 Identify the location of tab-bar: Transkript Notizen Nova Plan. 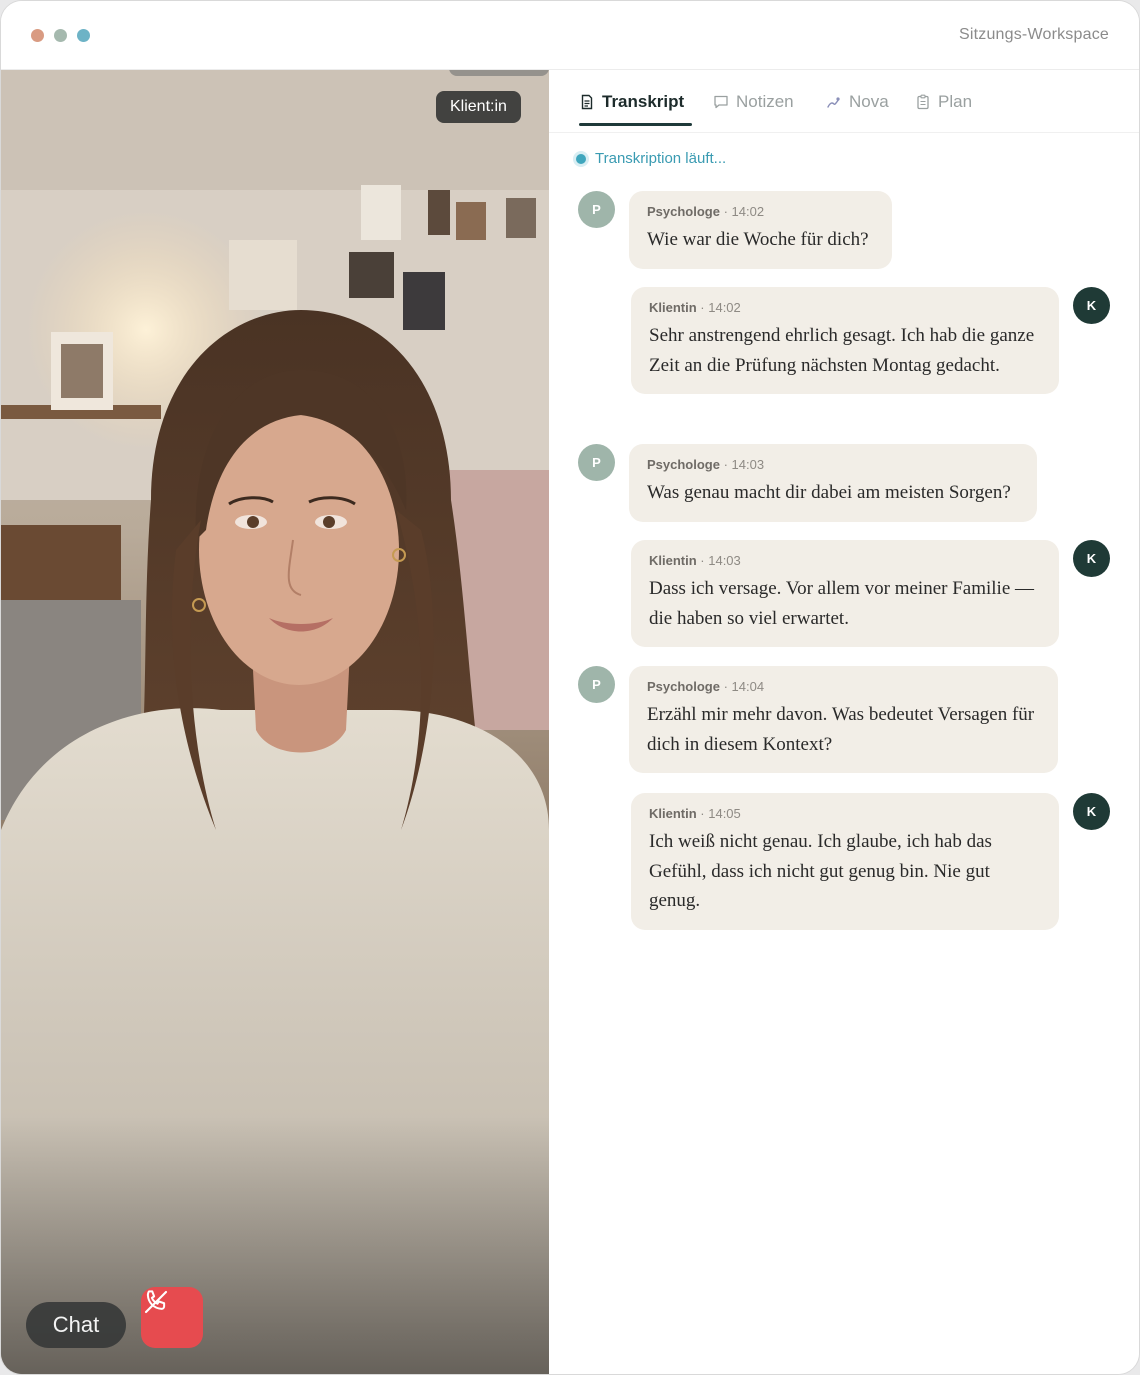
(844, 101).